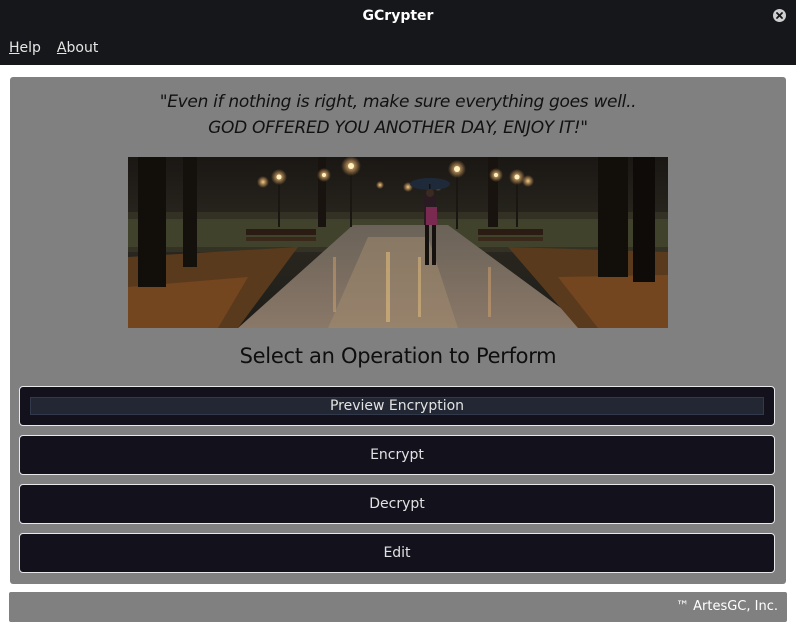 The height and width of the screenshot is (632, 796). I want to click on encrypt-label: Encrypt, so click(397, 455).